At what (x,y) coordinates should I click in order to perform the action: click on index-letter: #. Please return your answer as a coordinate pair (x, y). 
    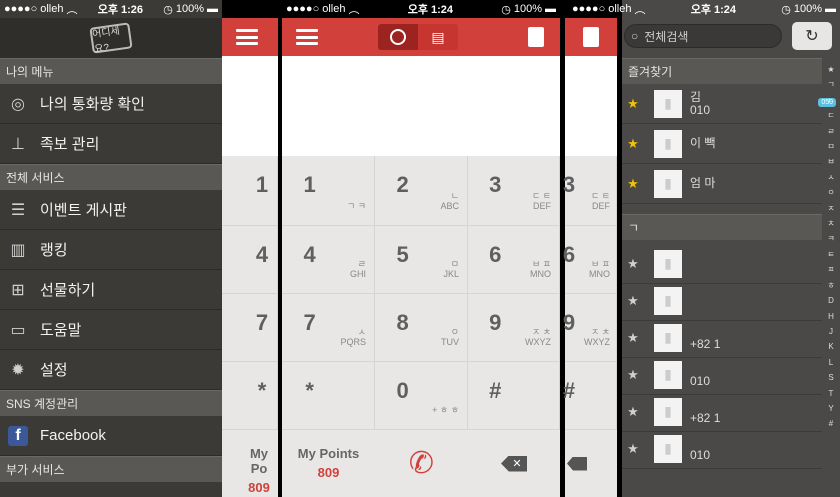
    Looking at the image, I should click on (831, 423).